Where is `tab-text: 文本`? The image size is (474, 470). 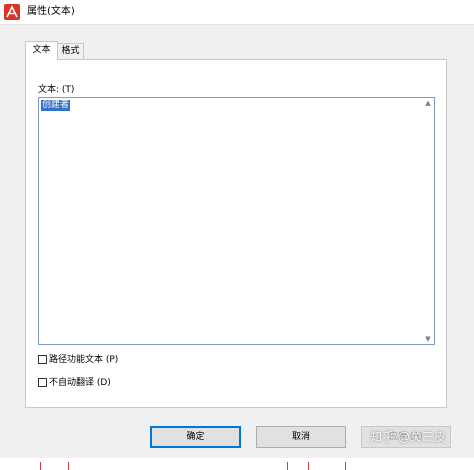
tab-text: 文本 is located at coordinates (41, 50).